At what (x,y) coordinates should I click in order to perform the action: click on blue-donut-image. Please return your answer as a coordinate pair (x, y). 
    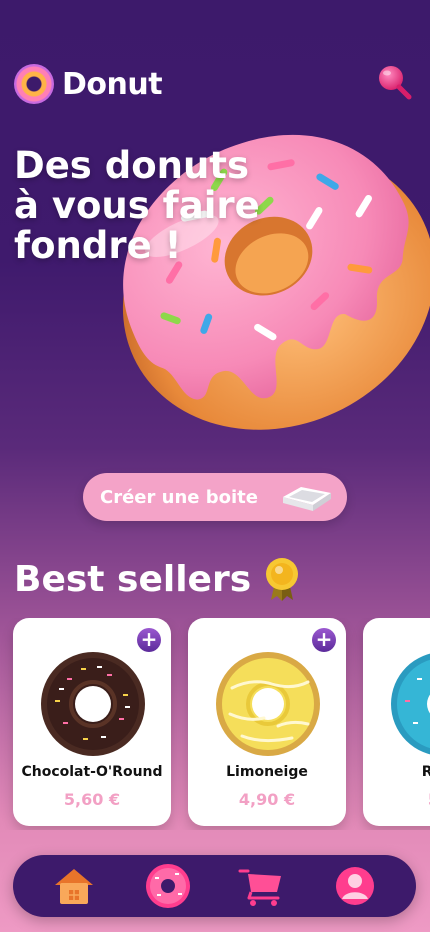
    Looking at the image, I should click on (410, 704).